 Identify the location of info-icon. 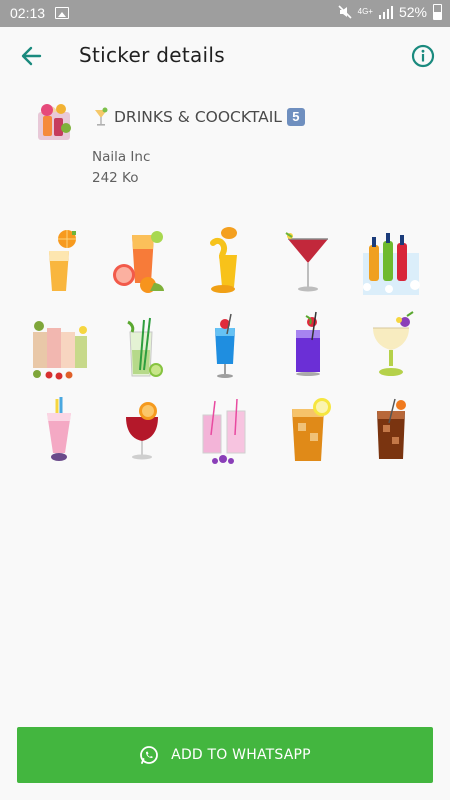
(423, 56).